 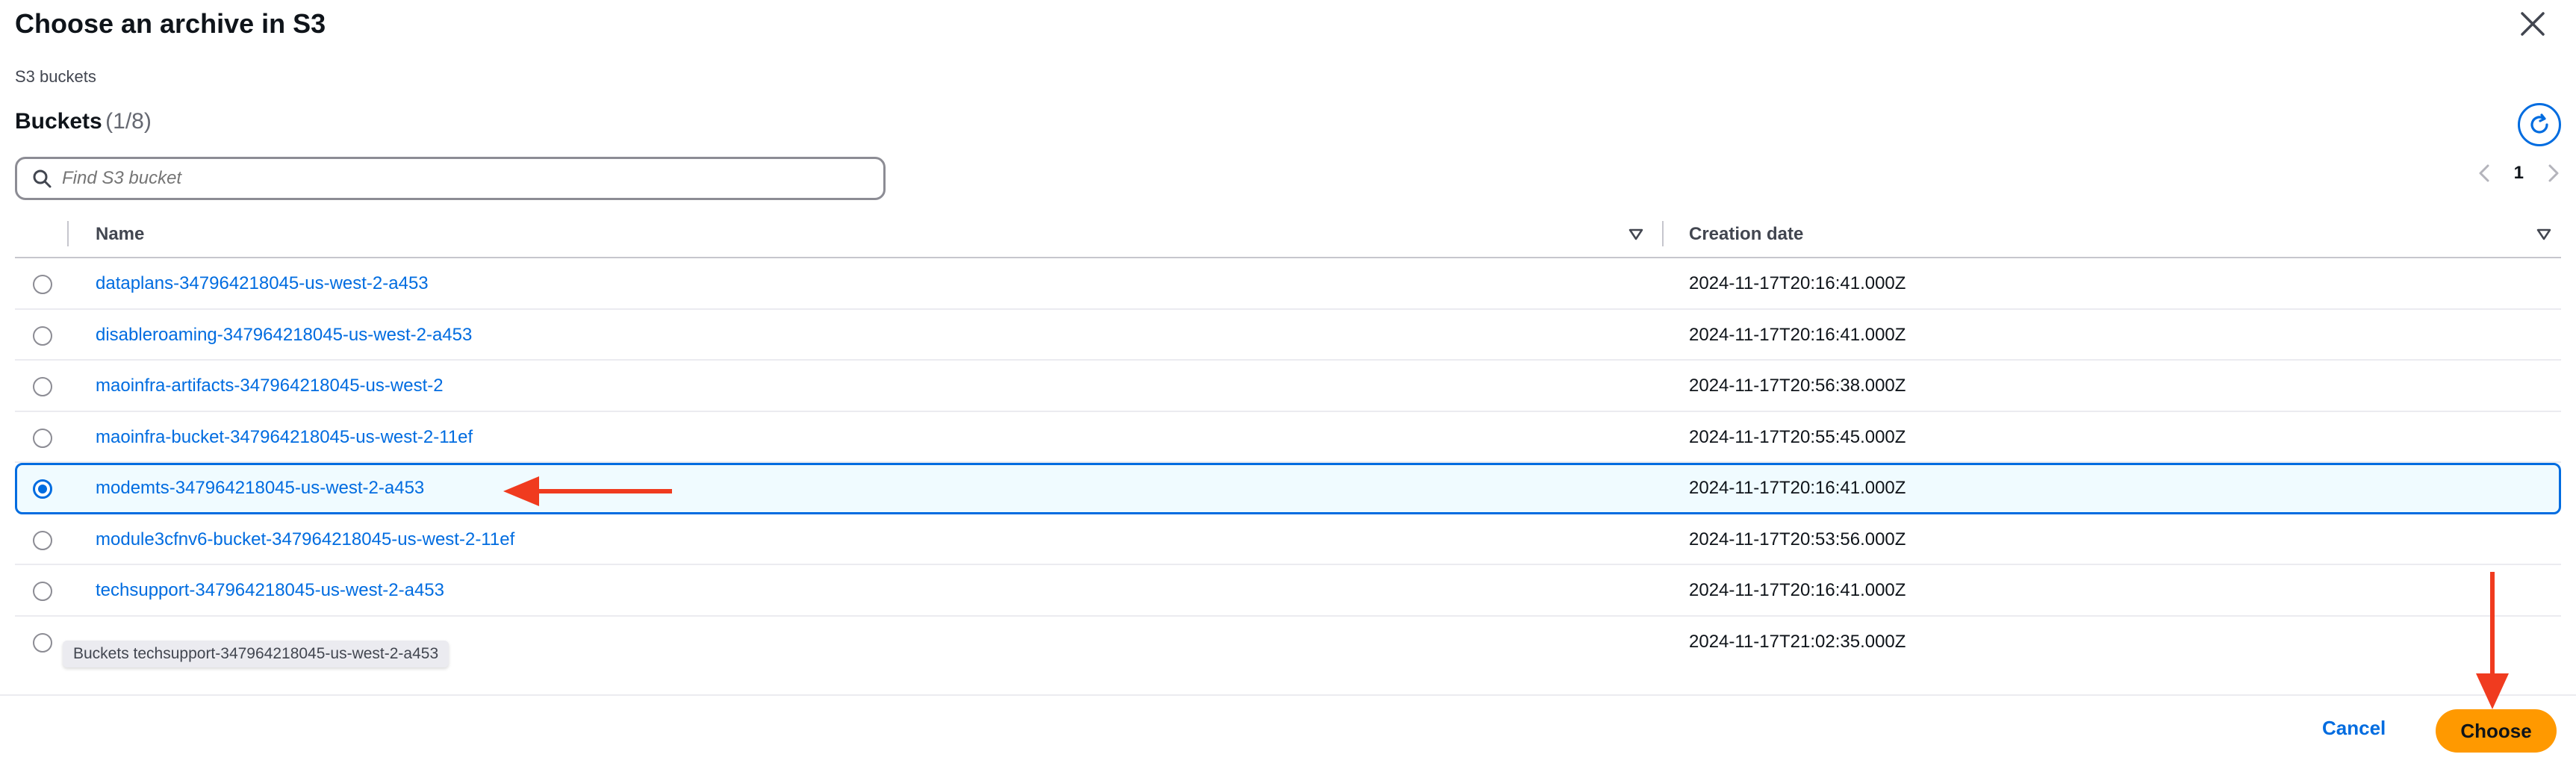 What do you see at coordinates (260, 488) in the screenshot?
I see `bucket-link: modemts-347964218045-us-west-2-a453` at bounding box center [260, 488].